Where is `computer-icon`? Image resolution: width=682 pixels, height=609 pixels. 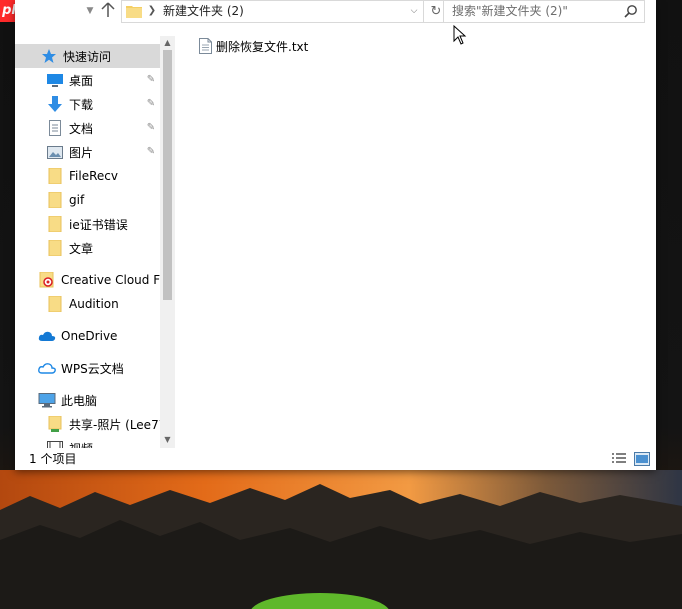
computer-icon is located at coordinates (47, 400).